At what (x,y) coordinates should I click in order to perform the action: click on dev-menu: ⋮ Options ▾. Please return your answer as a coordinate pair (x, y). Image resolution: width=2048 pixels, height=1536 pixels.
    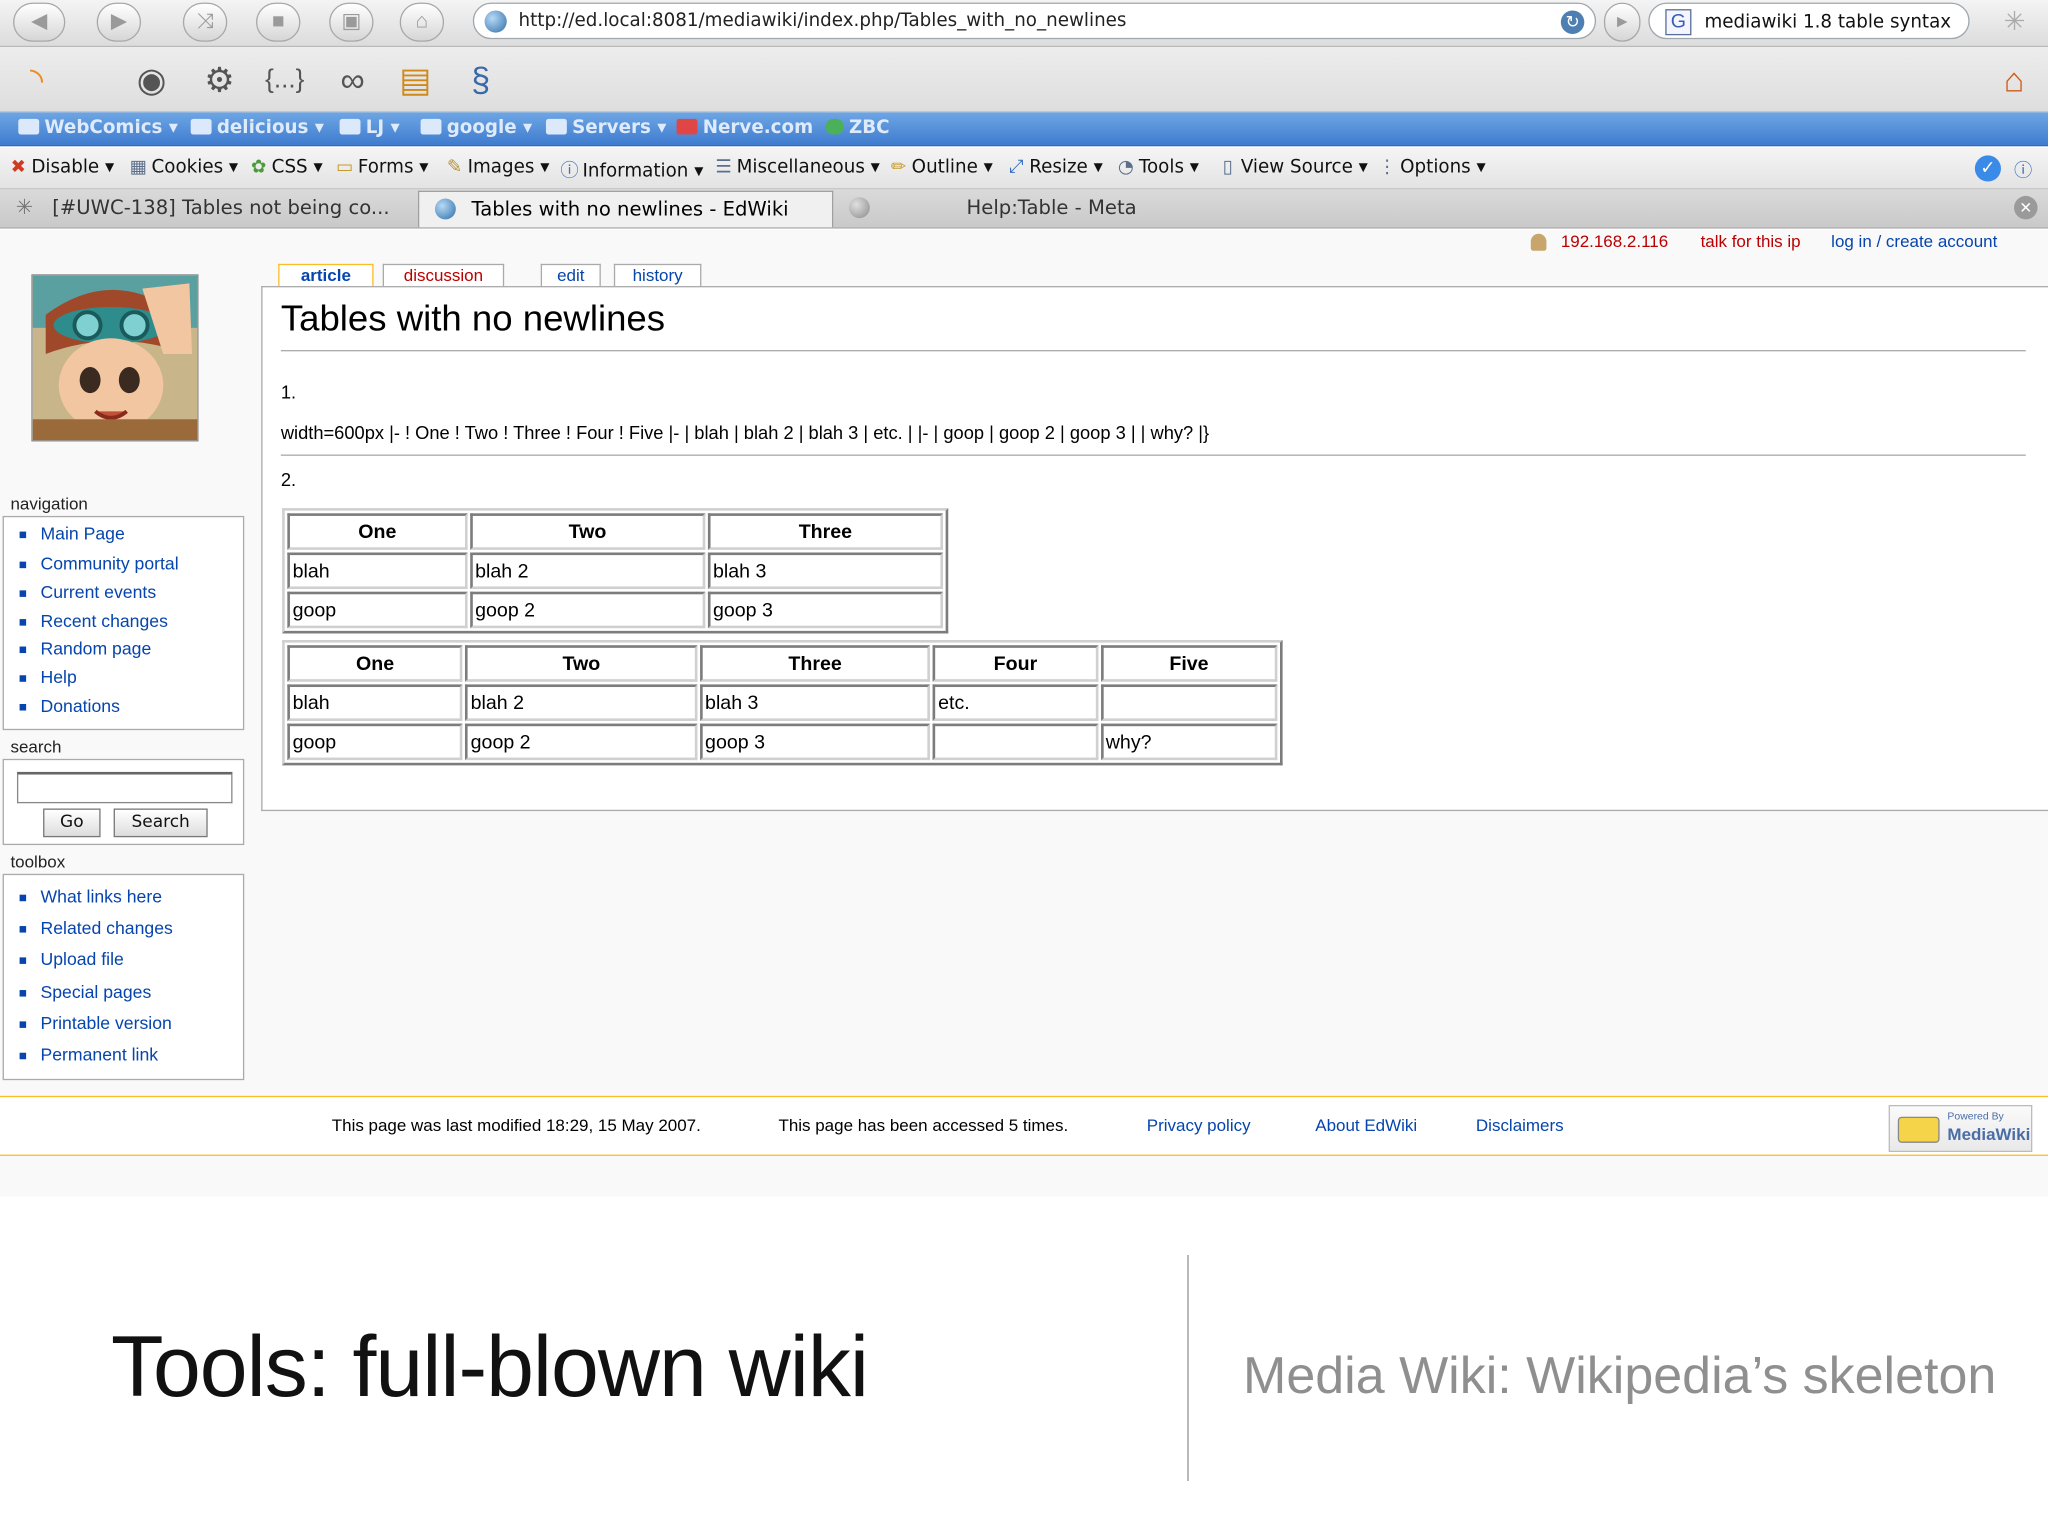
    Looking at the image, I should click on (1431, 167).